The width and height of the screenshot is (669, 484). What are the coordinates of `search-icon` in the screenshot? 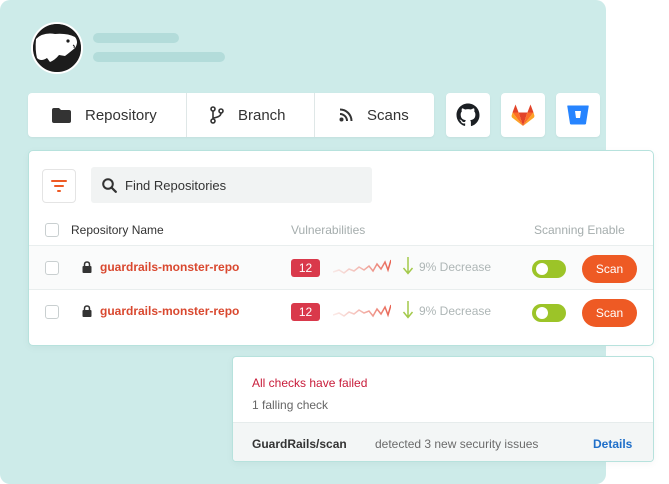 It's located at (109, 185).